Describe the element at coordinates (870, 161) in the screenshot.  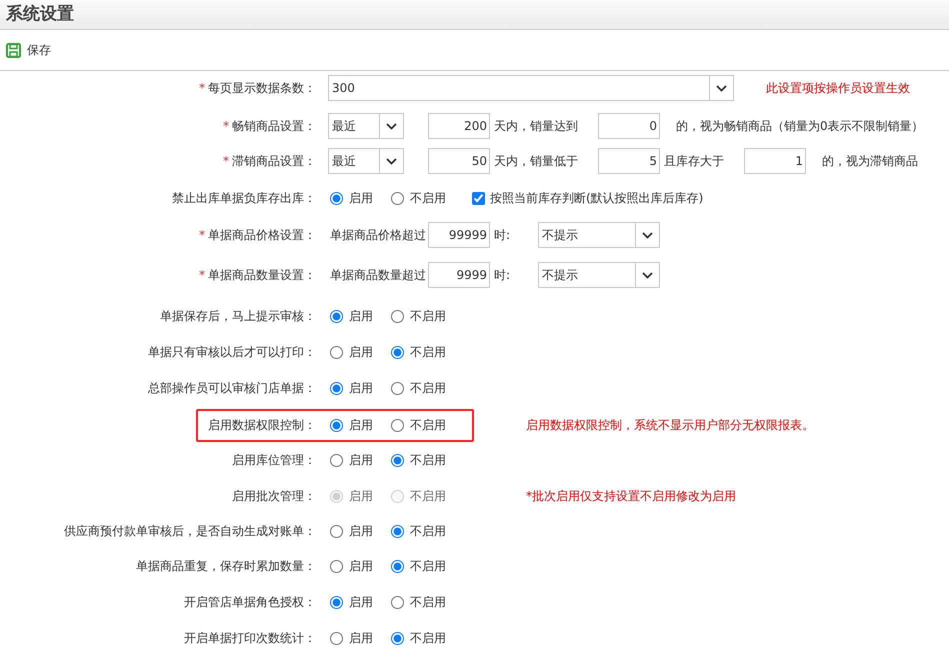
I see `field-text: 的，视为滞销商品` at that location.